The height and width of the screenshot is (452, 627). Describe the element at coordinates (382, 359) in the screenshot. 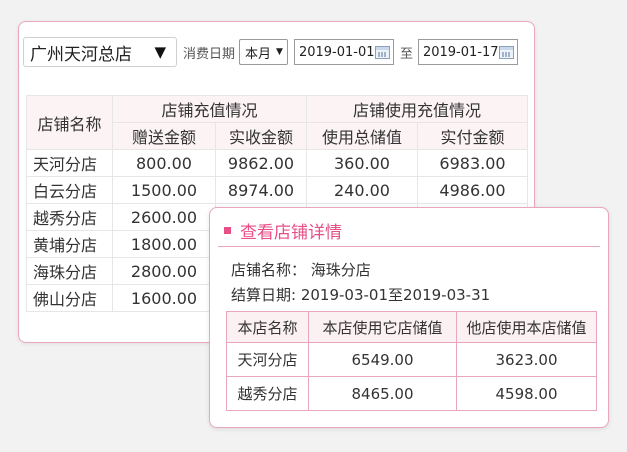

I see `used-other-store-cell: 6549.00` at that location.